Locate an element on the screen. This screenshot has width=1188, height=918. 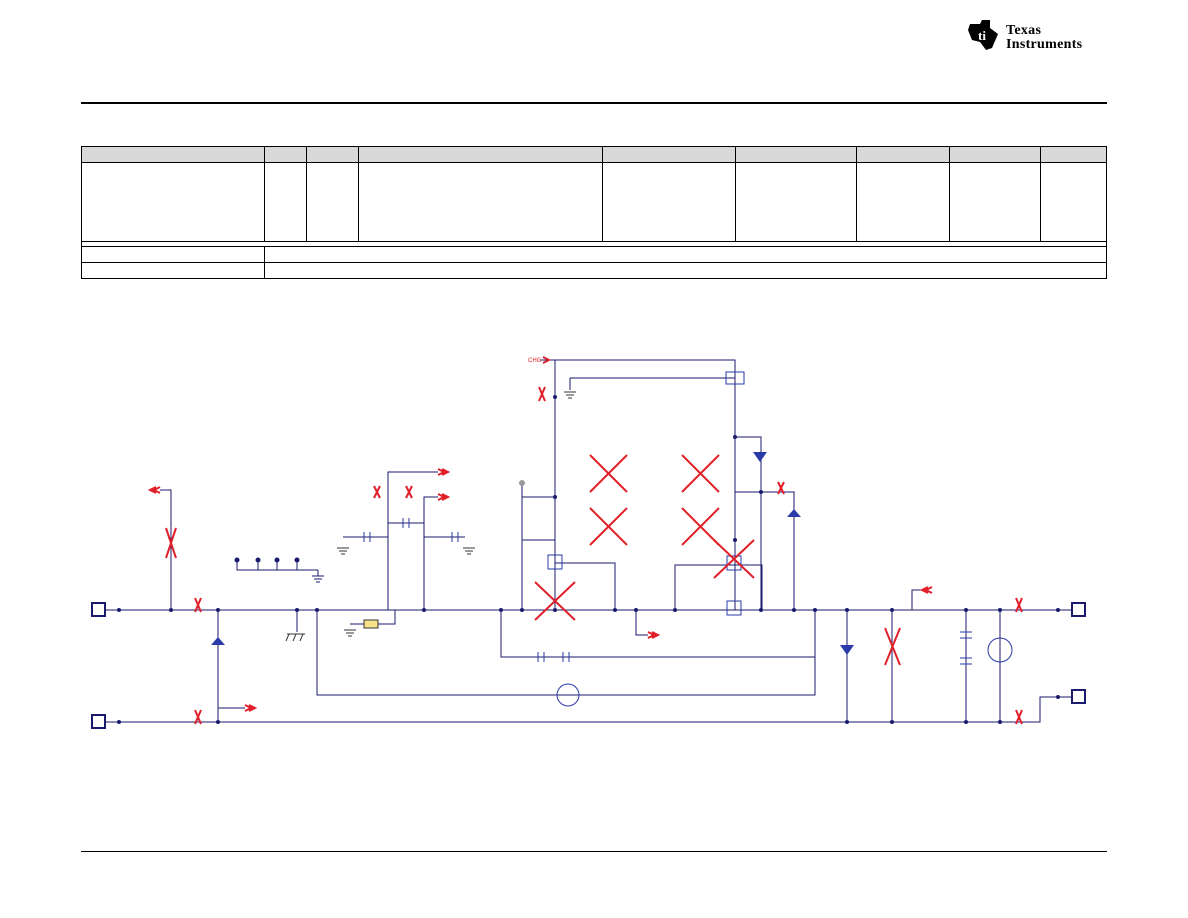
test-point is located at coordinates (522, 483).